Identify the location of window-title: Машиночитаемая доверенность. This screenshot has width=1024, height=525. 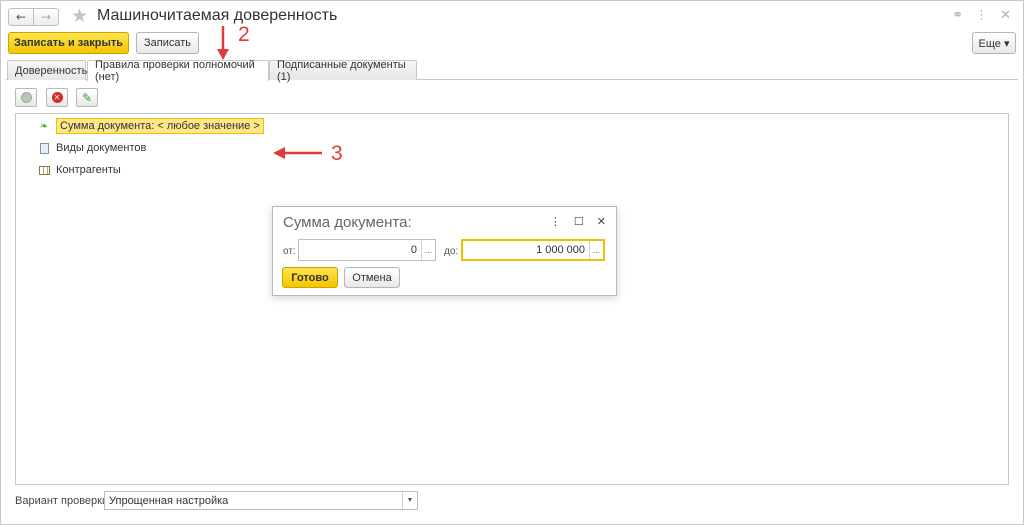
(217, 15).